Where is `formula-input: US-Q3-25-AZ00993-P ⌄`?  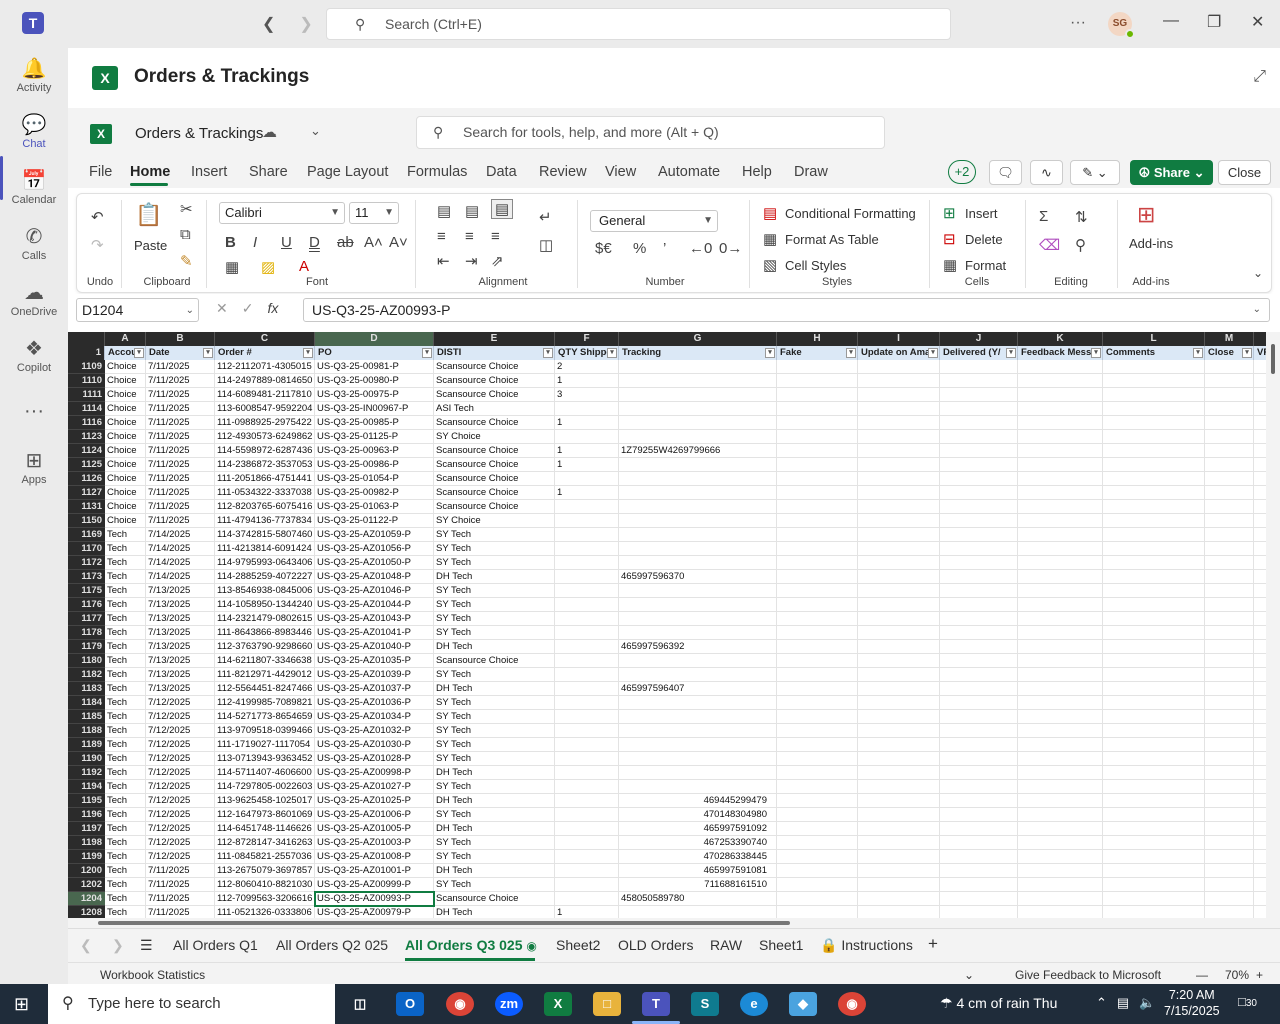 formula-input: US-Q3-25-AZ00993-P ⌄ is located at coordinates (786, 310).